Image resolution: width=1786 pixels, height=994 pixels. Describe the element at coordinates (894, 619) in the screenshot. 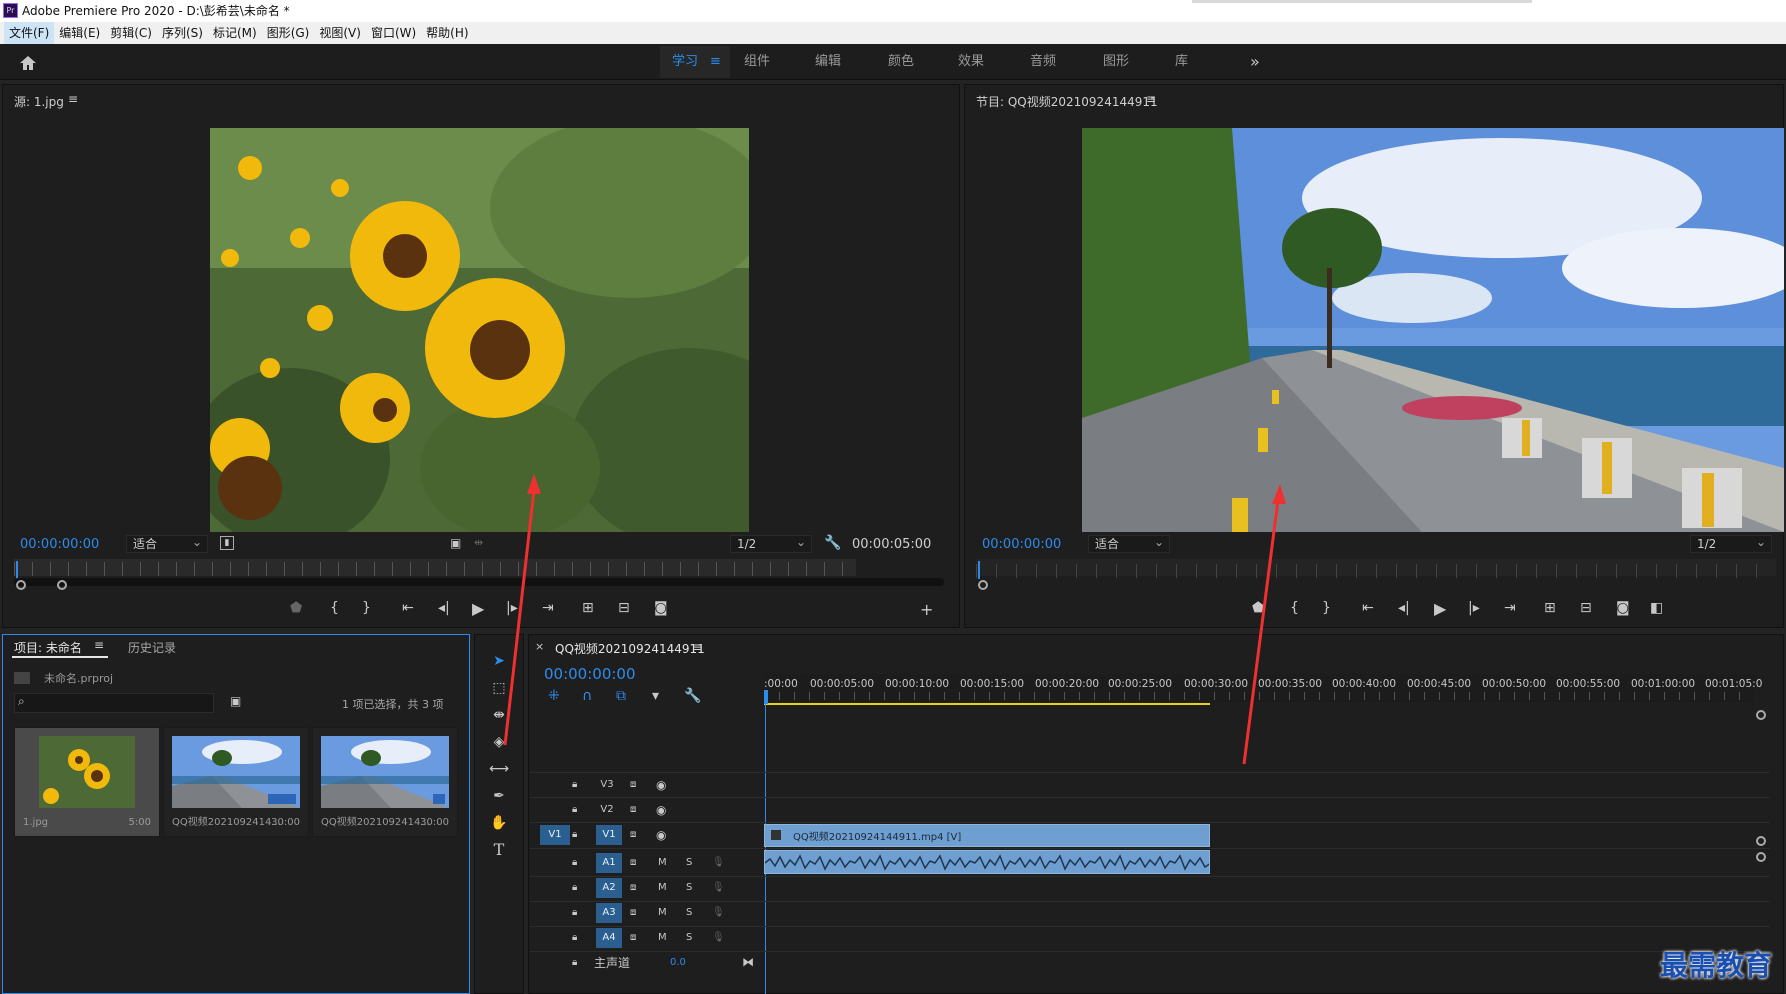

I see `annotation-arrows` at that location.